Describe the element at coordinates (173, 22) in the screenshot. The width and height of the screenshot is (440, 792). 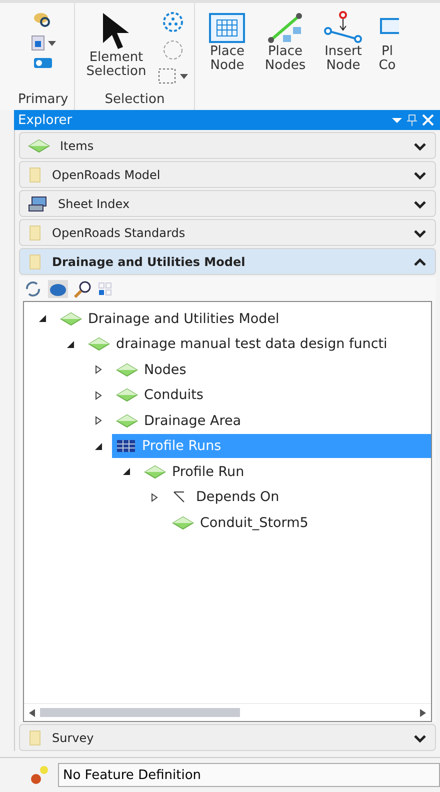
I see `circle-select-icon` at that location.